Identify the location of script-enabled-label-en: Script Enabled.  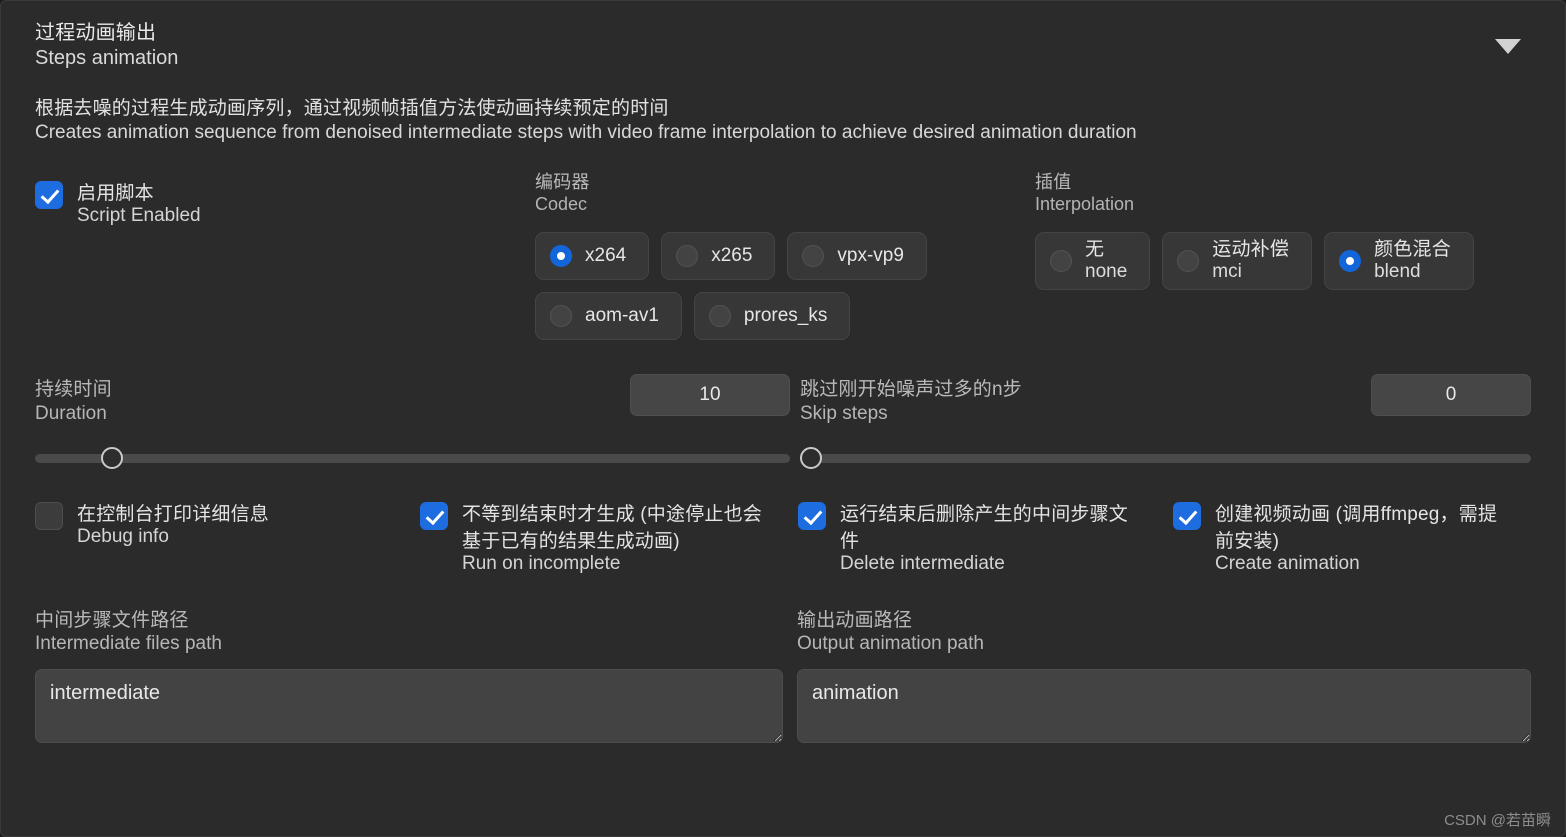
(139, 216).